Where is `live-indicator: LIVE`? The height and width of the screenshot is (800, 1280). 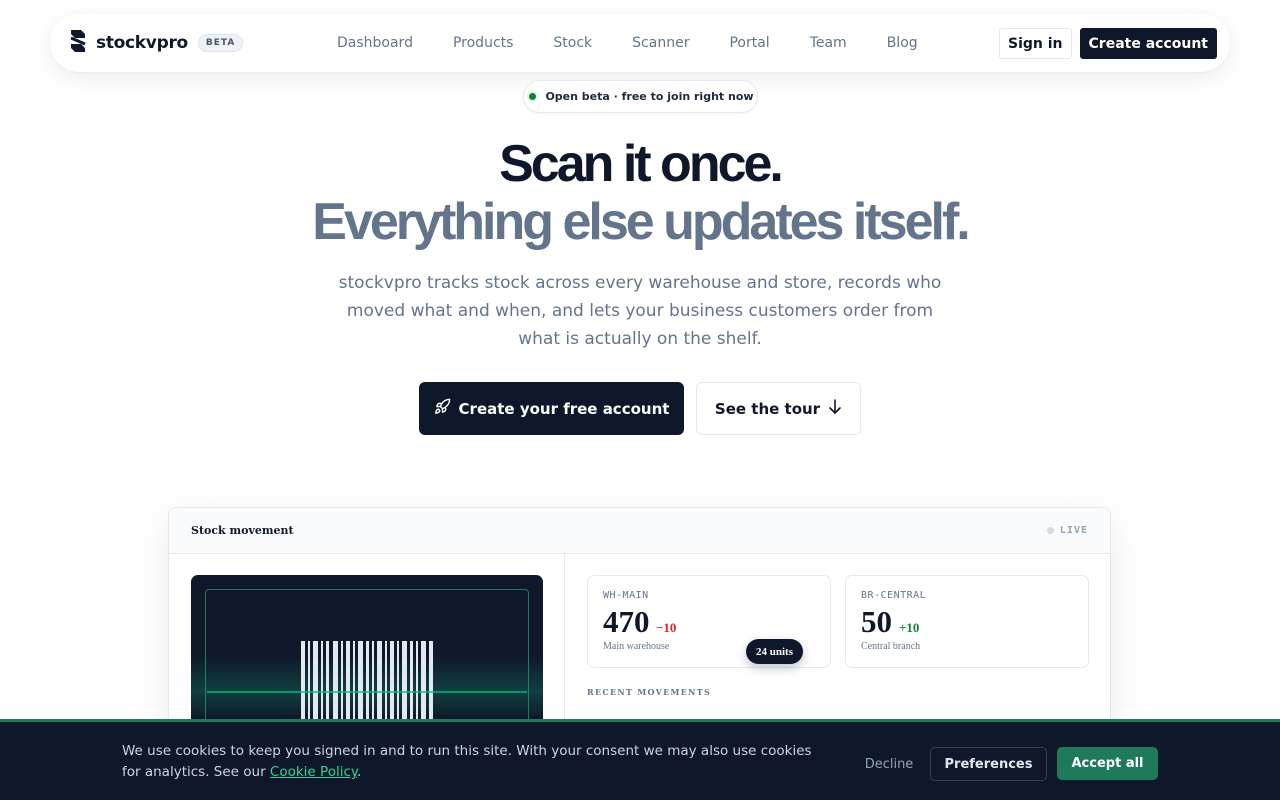 live-indicator: LIVE is located at coordinates (1067, 530).